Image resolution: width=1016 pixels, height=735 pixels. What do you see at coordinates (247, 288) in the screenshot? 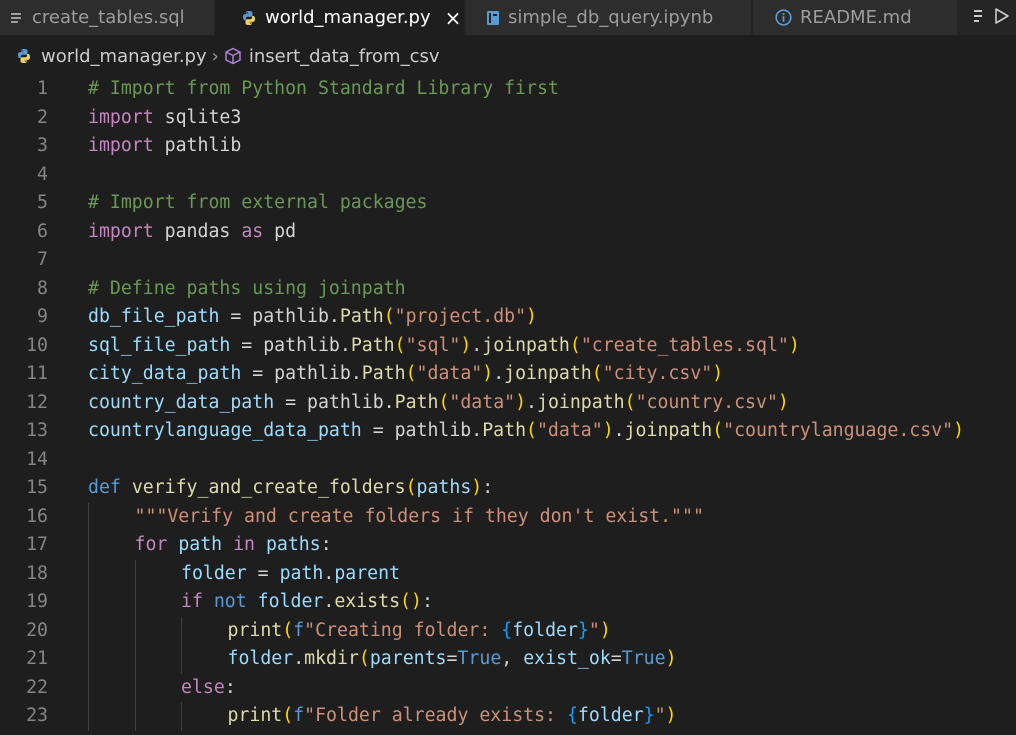
I see `code-token: # Define paths using joinpath` at bounding box center [247, 288].